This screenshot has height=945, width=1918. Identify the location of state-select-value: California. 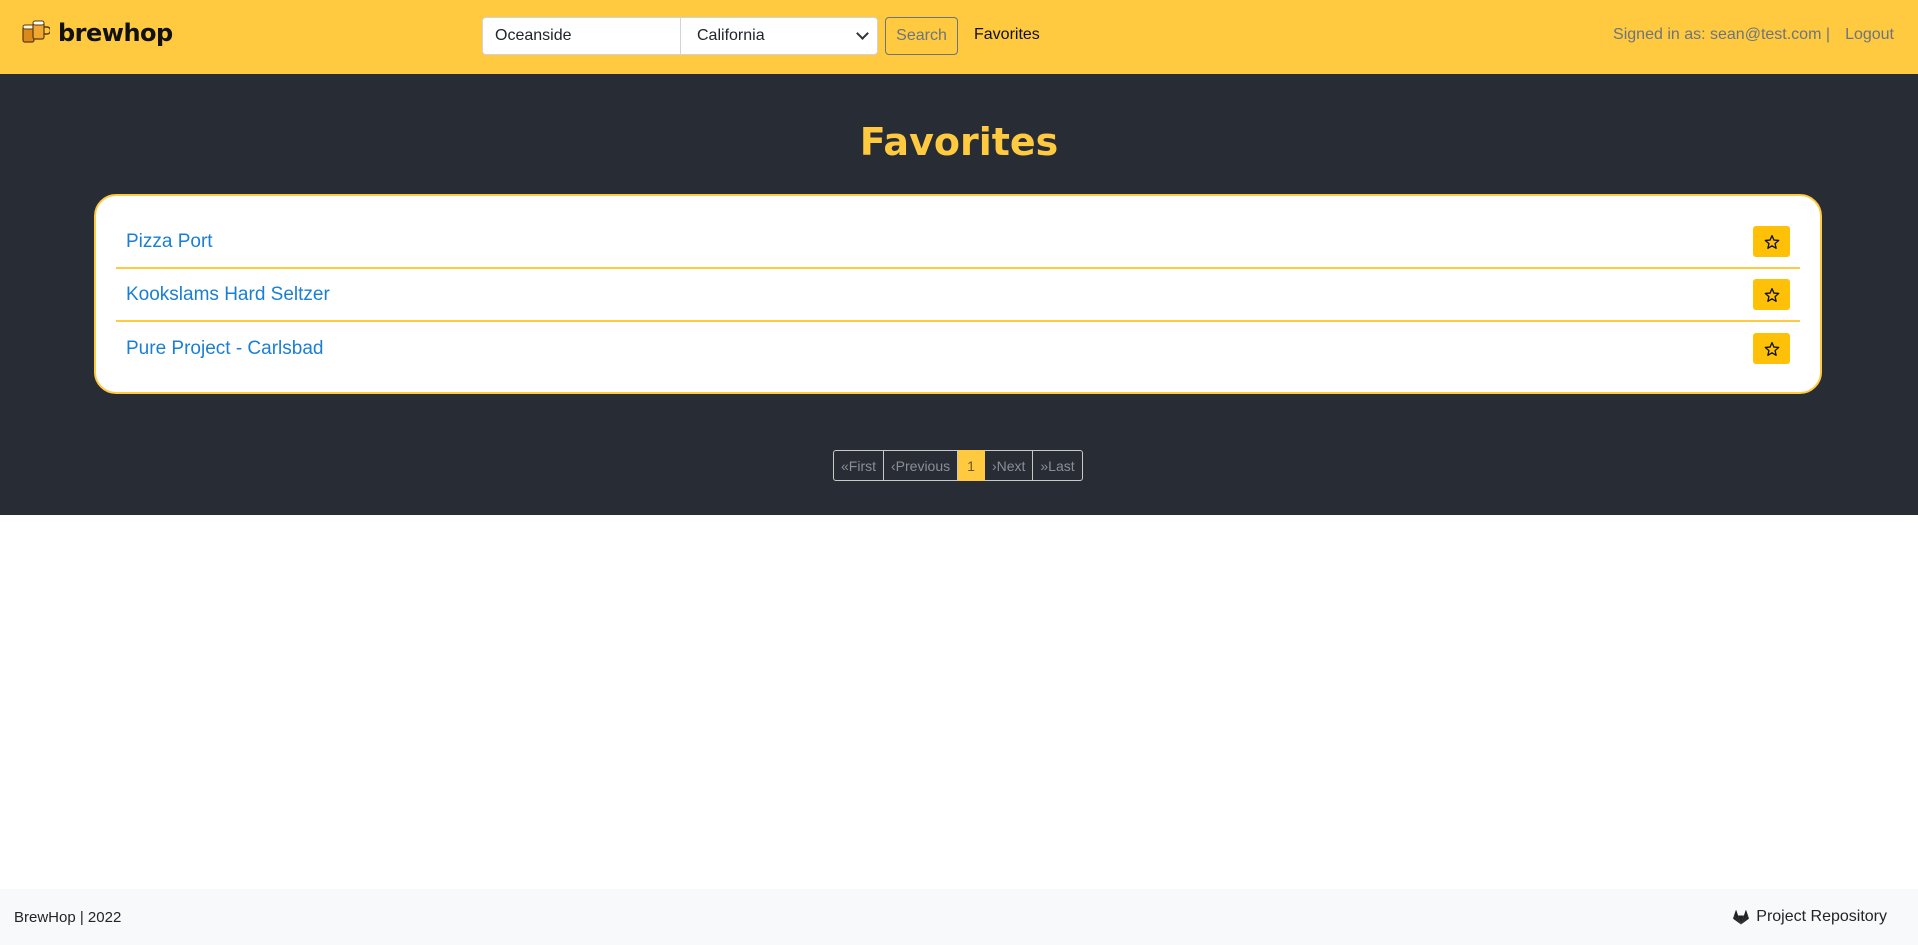
(731, 35).